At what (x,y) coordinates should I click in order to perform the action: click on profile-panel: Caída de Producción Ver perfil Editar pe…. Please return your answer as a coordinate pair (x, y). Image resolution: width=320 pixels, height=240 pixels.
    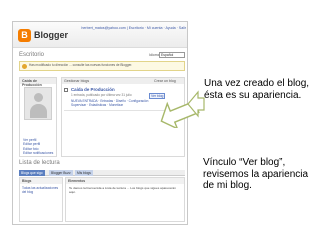
    Looking at the image, I should click on (38, 117).